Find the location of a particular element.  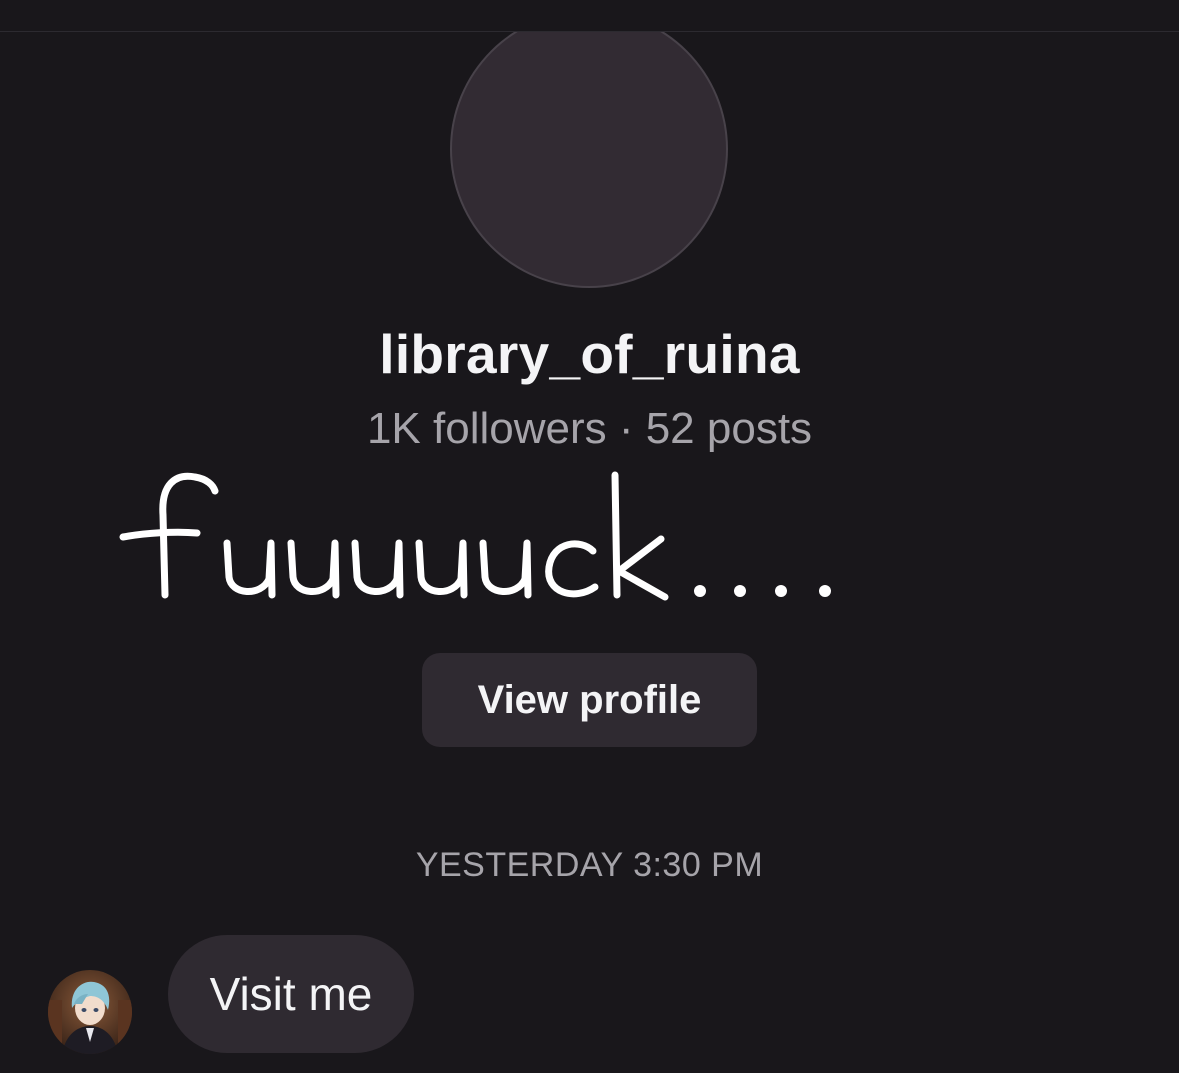

header-area is located at coordinates (589, 15).